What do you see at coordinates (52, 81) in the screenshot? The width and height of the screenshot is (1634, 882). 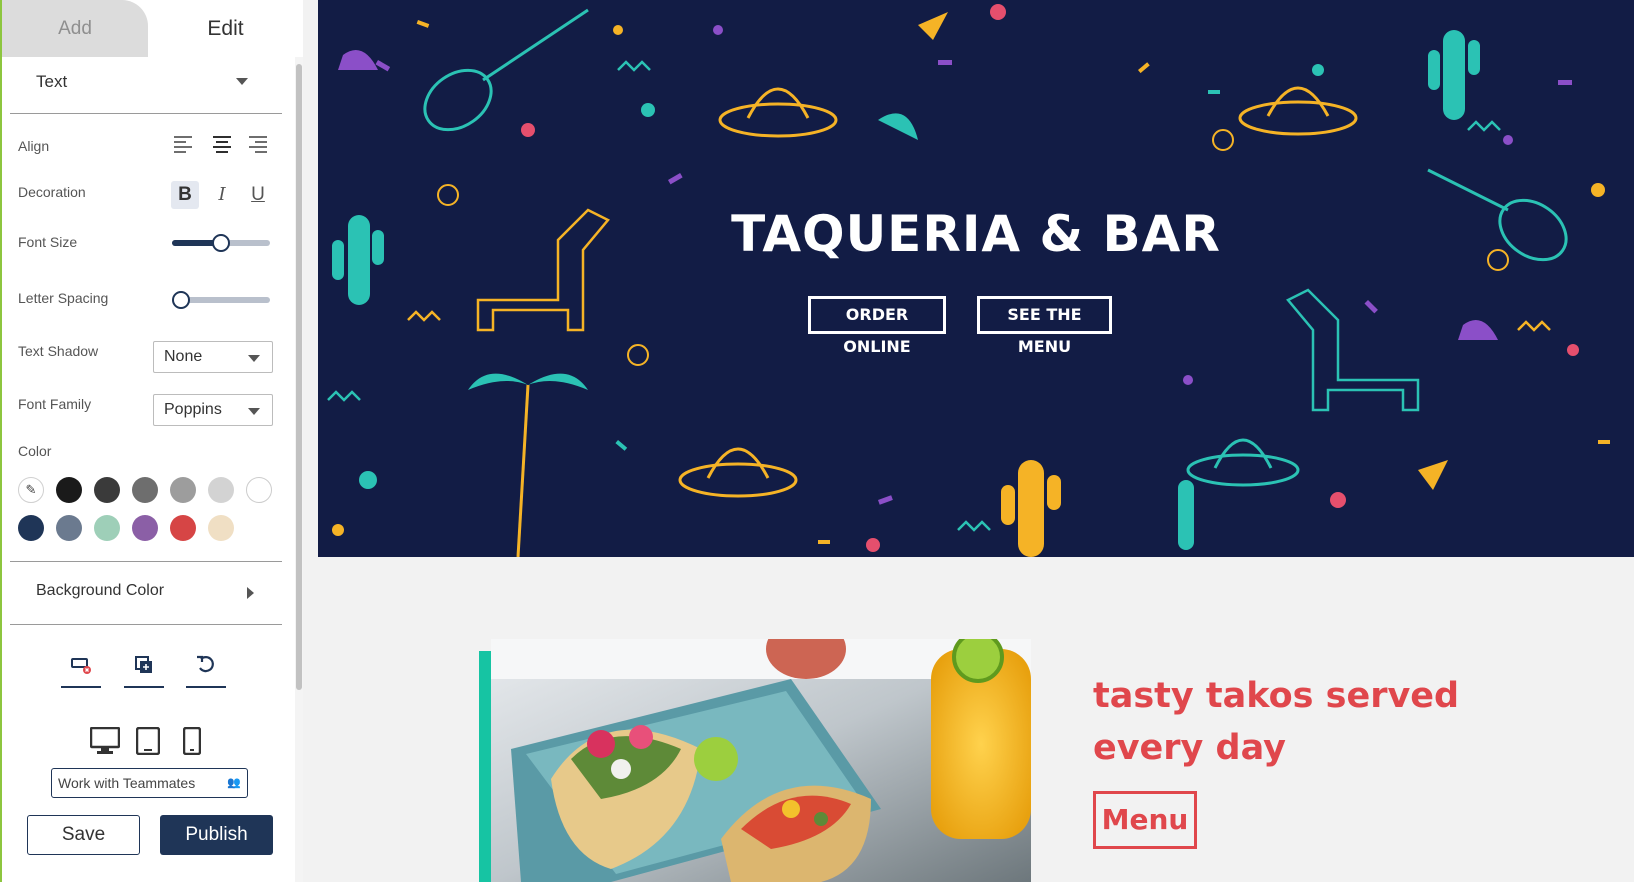 I see `element-type-label: Text` at bounding box center [52, 81].